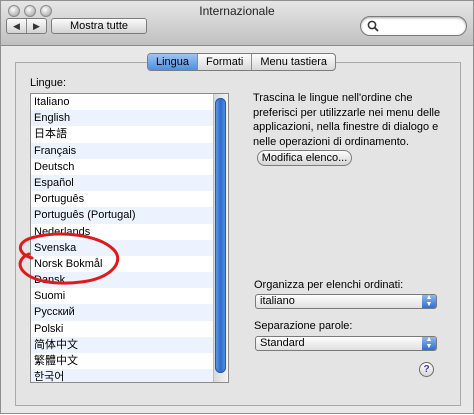  I want to click on language-item: Nederlands, so click(129, 232).